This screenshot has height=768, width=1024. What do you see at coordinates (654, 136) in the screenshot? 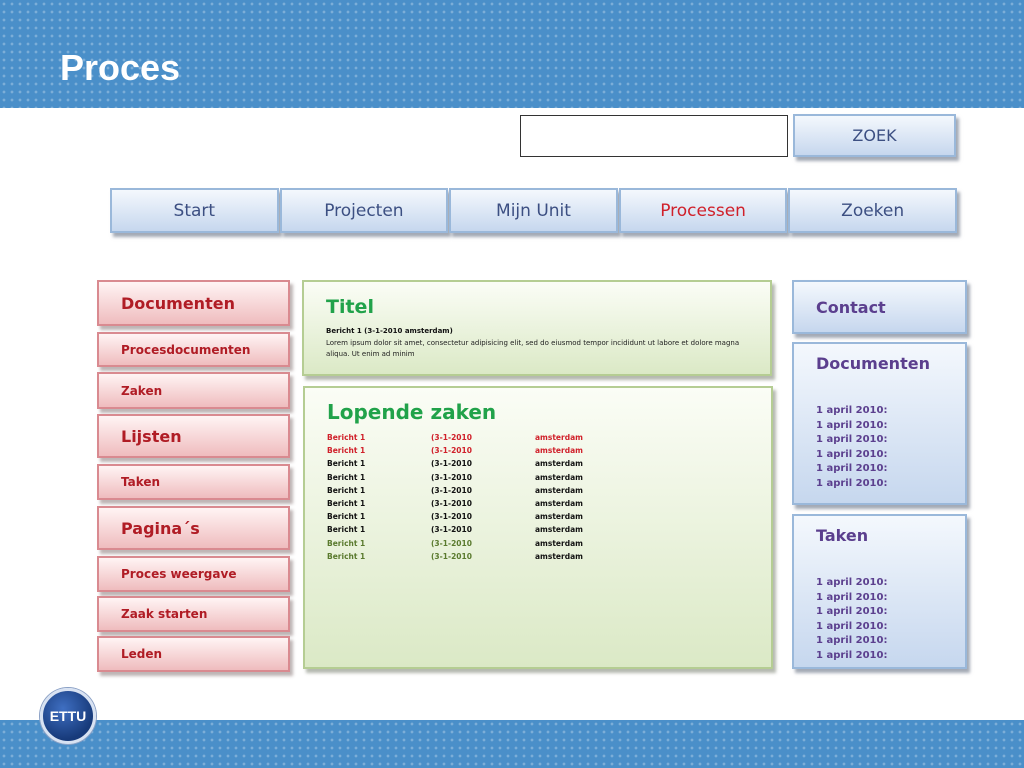
I see `search-input` at bounding box center [654, 136].